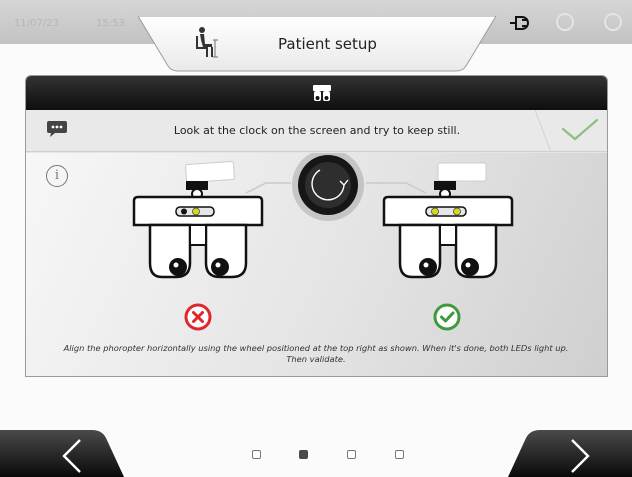 The height and width of the screenshot is (477, 632). What do you see at coordinates (198, 317) in the screenshot?
I see `cross-icon` at bounding box center [198, 317].